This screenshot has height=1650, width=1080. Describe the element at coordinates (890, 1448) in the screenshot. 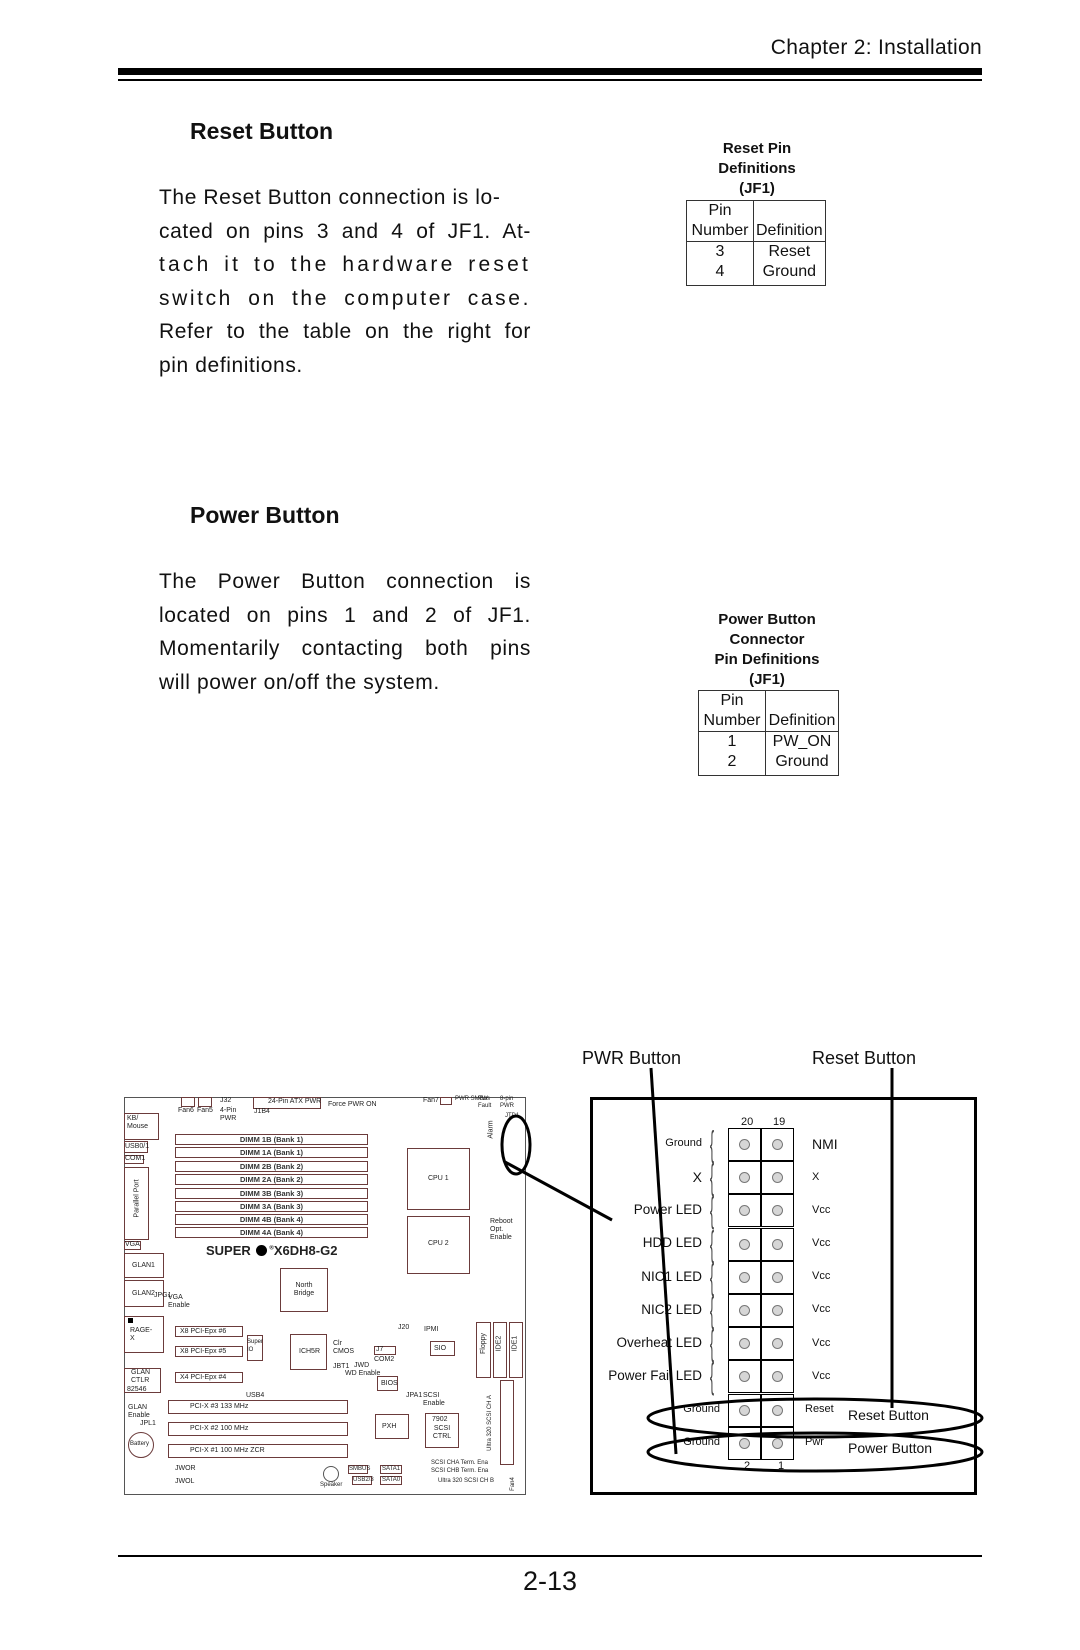

I see `power-button-group-label: Power Button` at that location.